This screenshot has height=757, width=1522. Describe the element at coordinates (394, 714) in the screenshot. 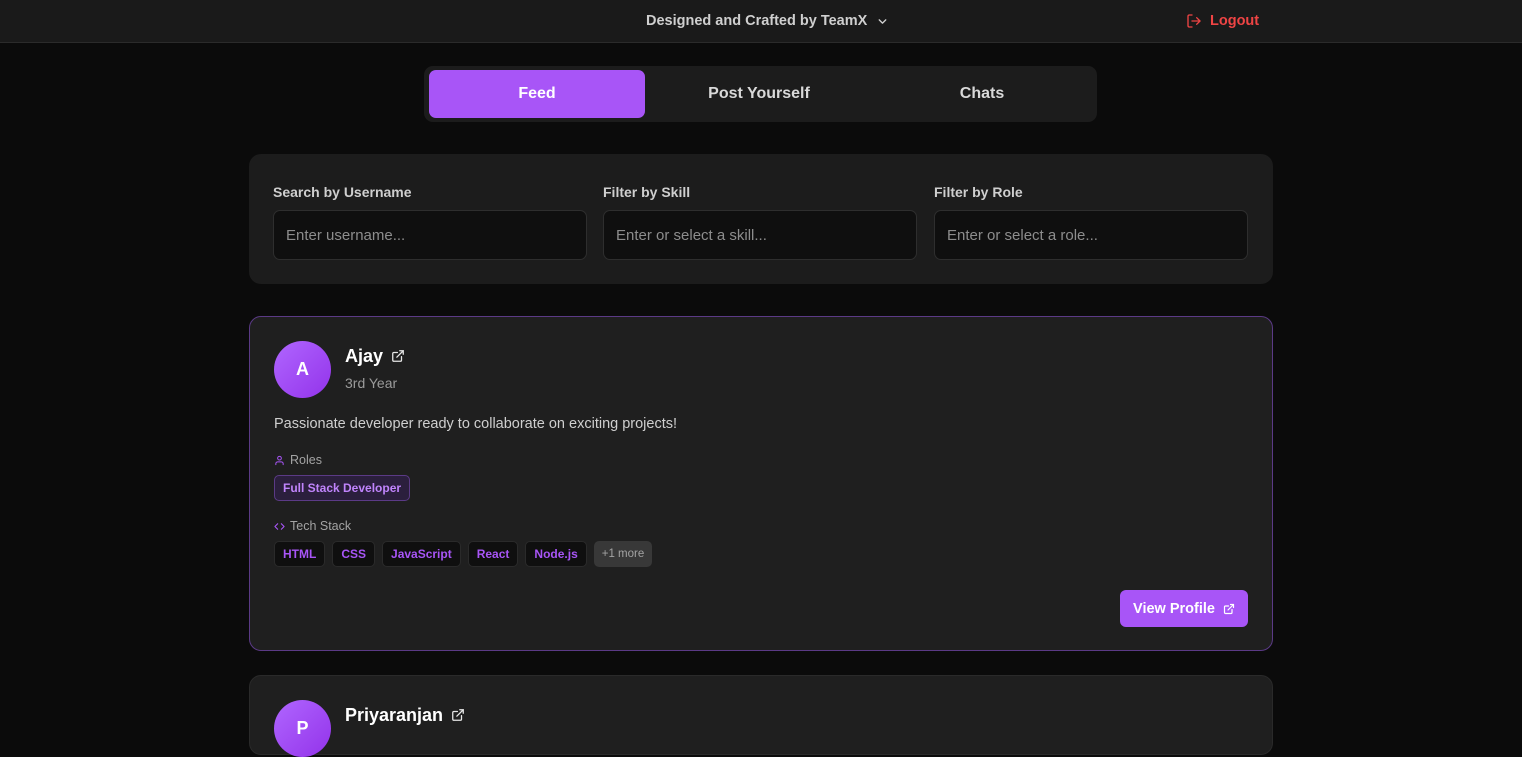

I see `profile-name: Priyaranjan` at that location.